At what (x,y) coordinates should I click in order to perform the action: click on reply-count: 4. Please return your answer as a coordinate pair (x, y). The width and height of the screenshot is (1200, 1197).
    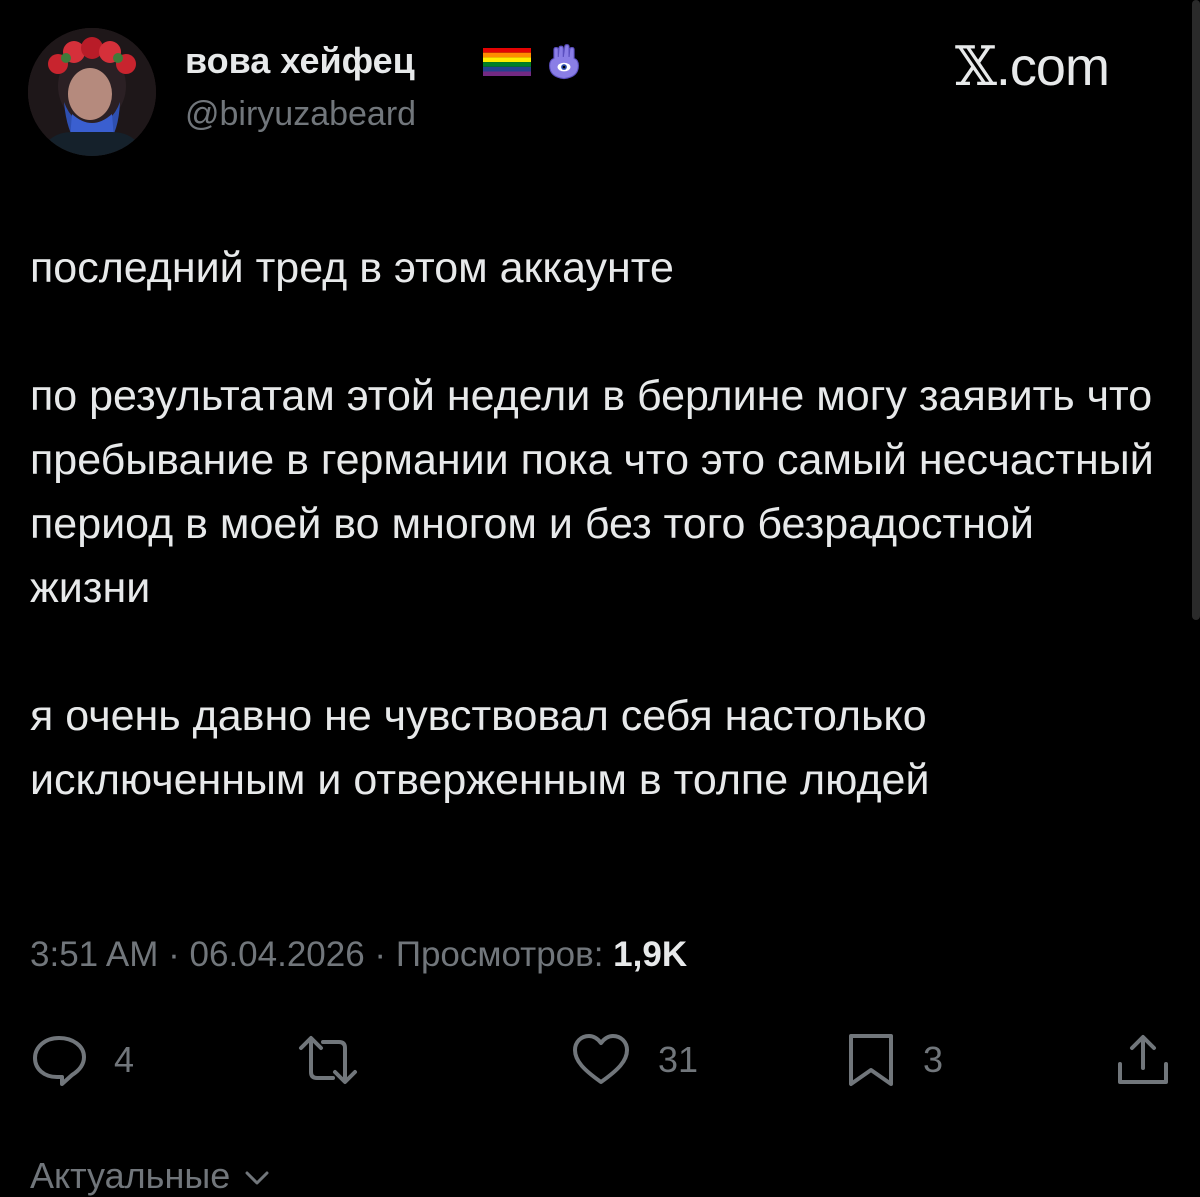
    Looking at the image, I should click on (124, 1059).